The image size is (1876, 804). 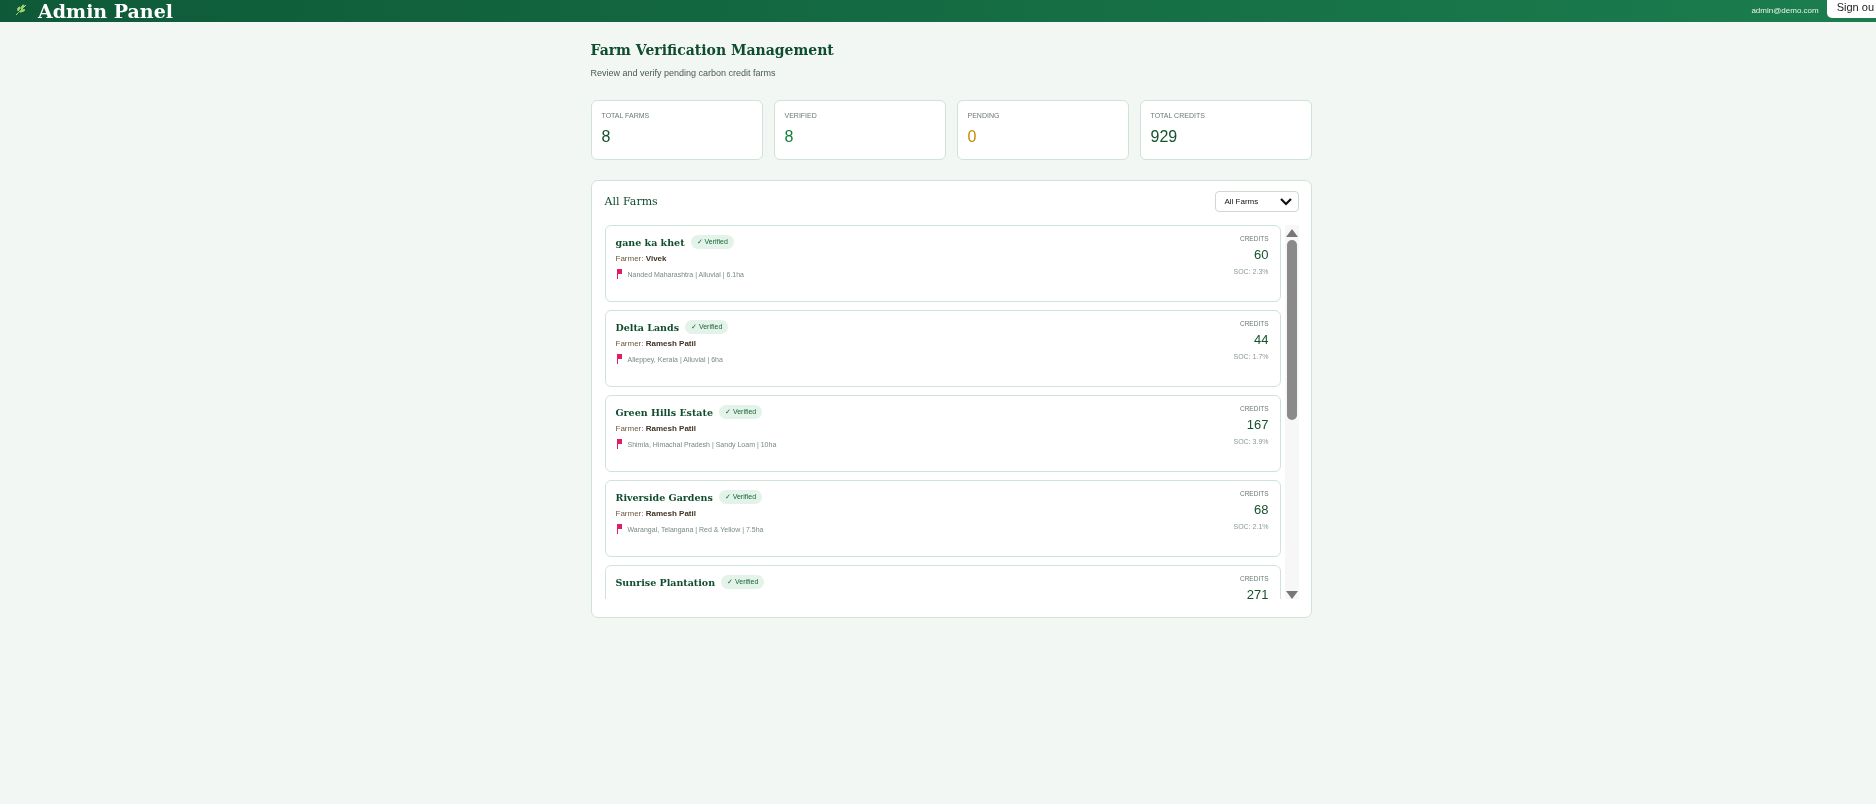 I want to click on credits-value: 44, so click(x=1261, y=339).